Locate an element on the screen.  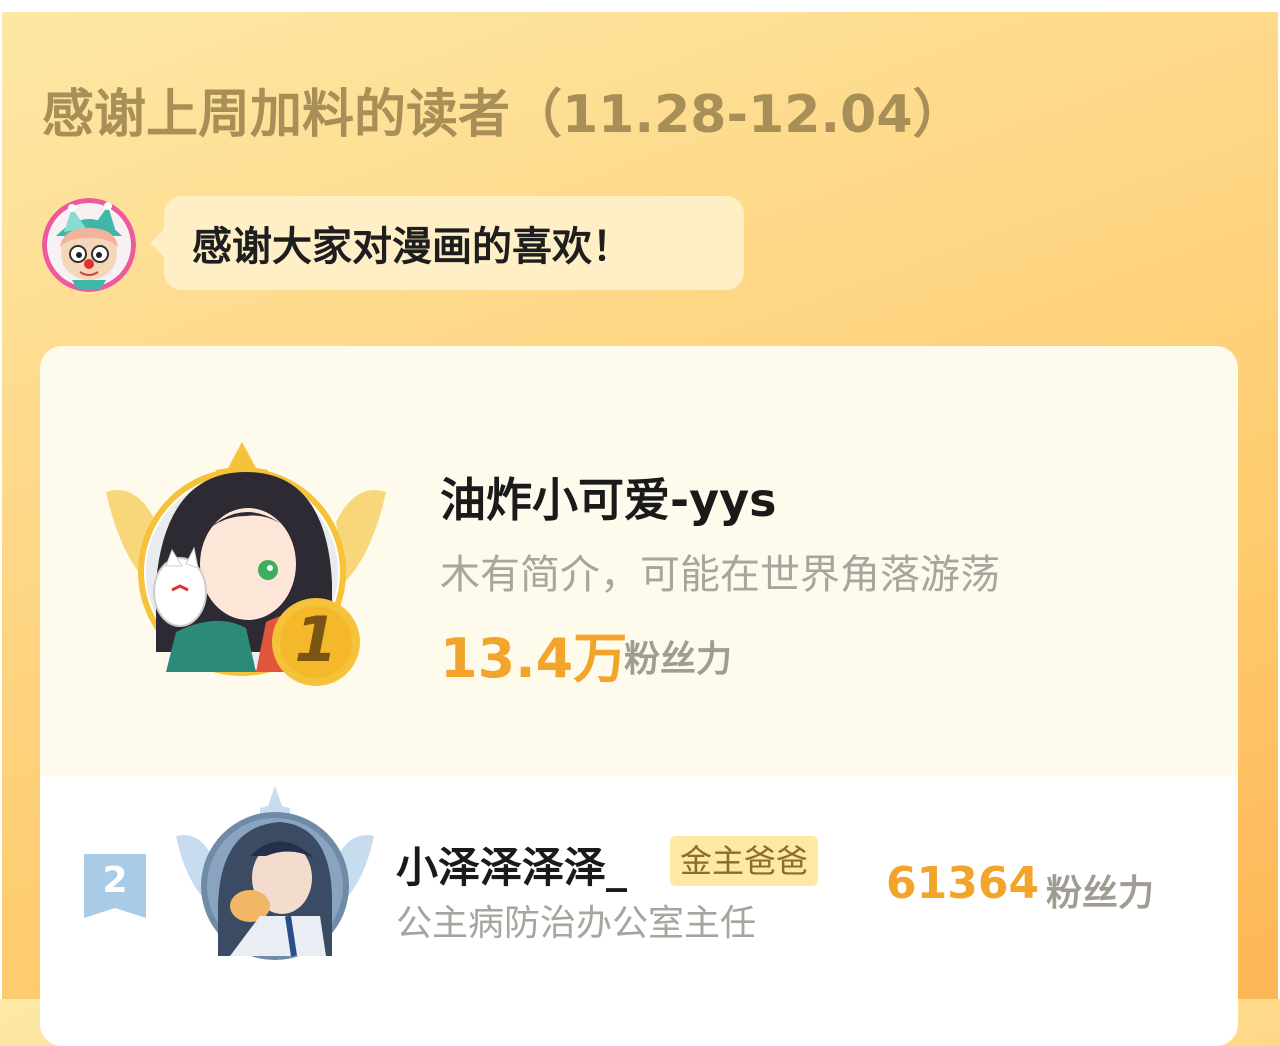
rank1-fans-label: 粉丝力 is located at coordinates (678, 659).